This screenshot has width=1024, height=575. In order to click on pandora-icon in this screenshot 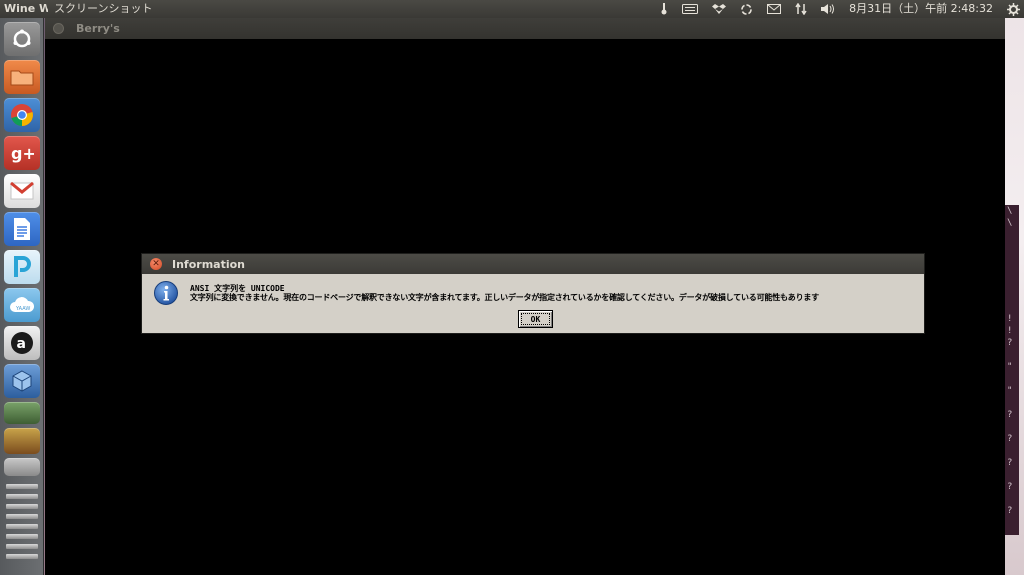, I will do `click(22, 267)`.